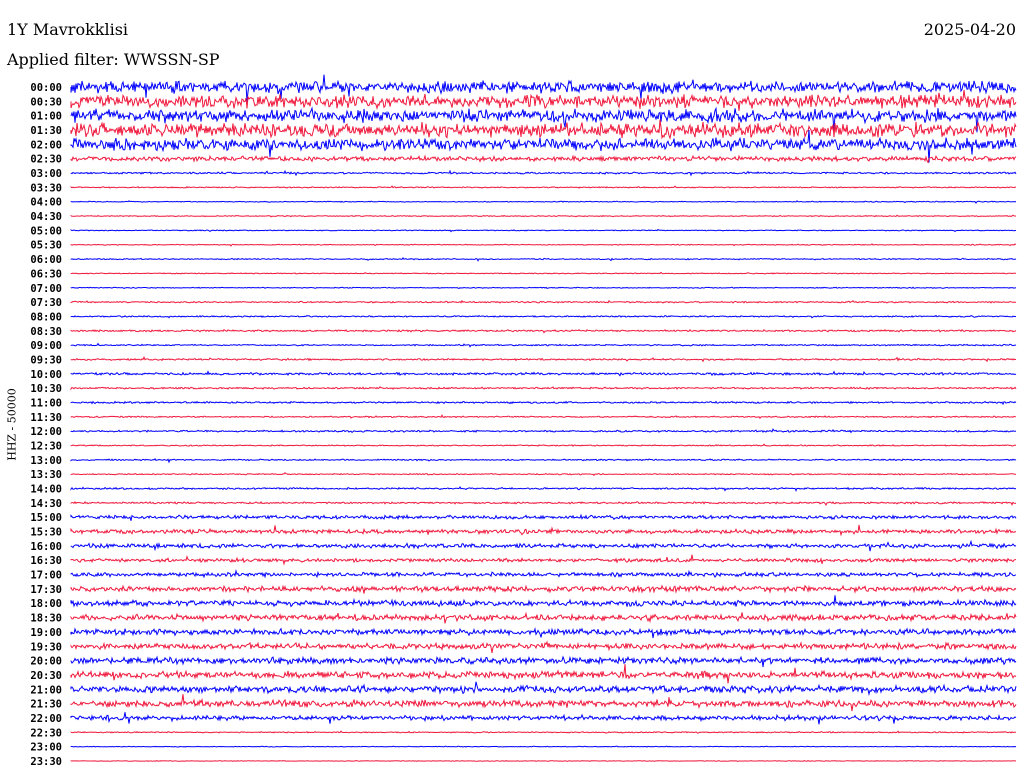  I want to click on time-tick-label: 10:30, so click(46, 389).